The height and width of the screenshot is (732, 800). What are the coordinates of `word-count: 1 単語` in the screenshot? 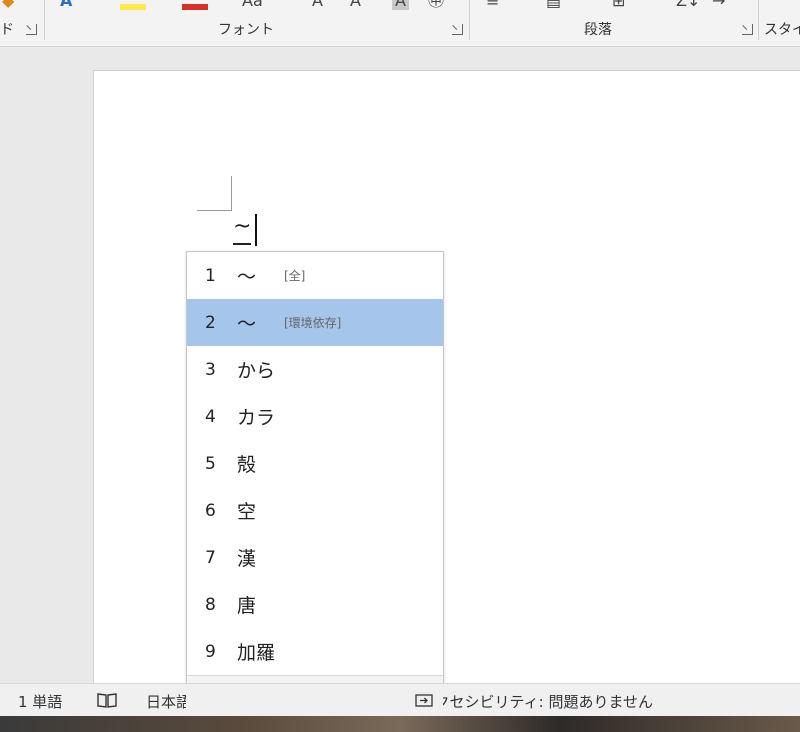 It's located at (40, 701).